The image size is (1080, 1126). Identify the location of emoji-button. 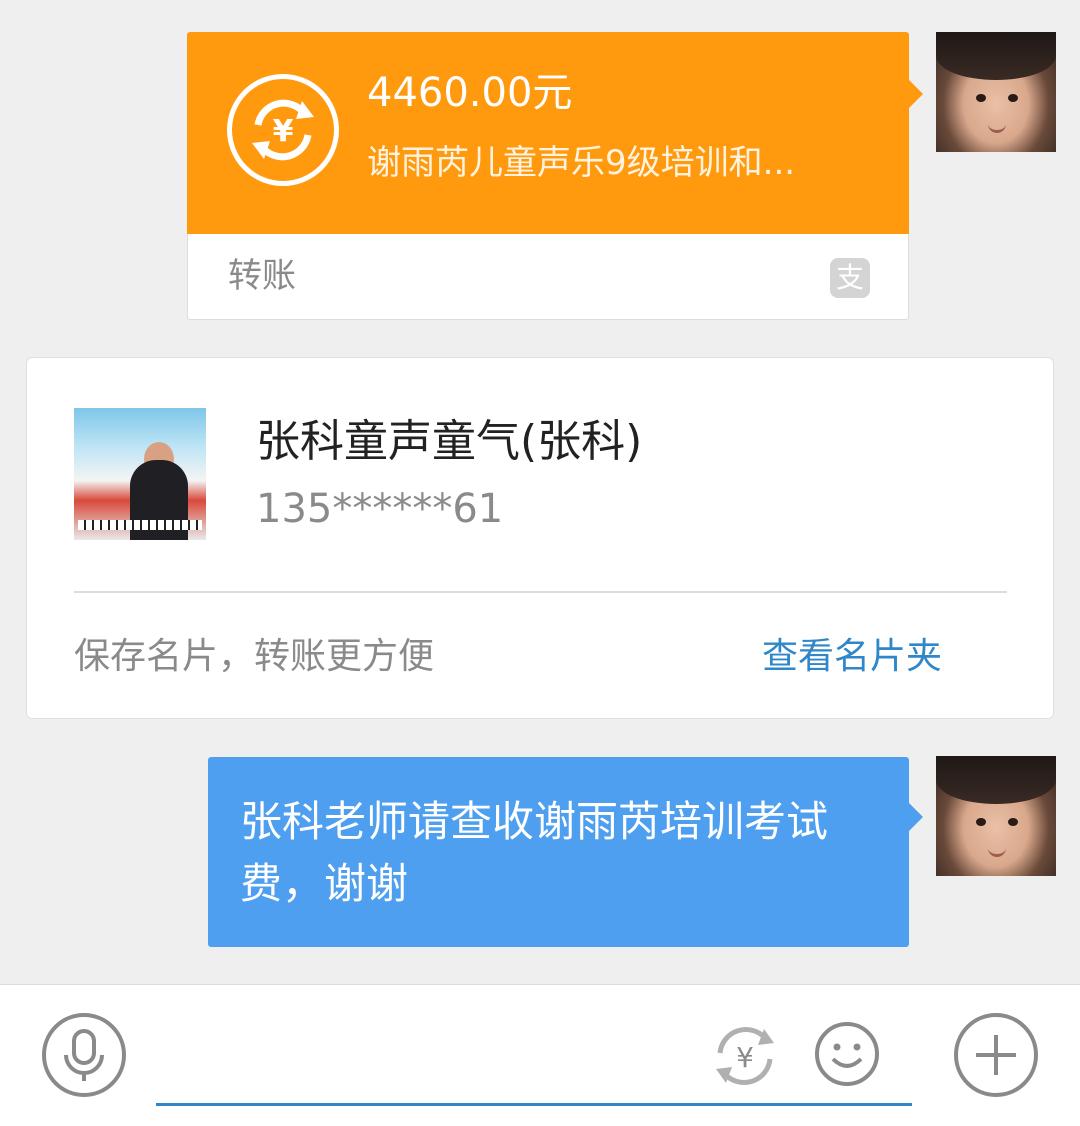
(847, 1054).